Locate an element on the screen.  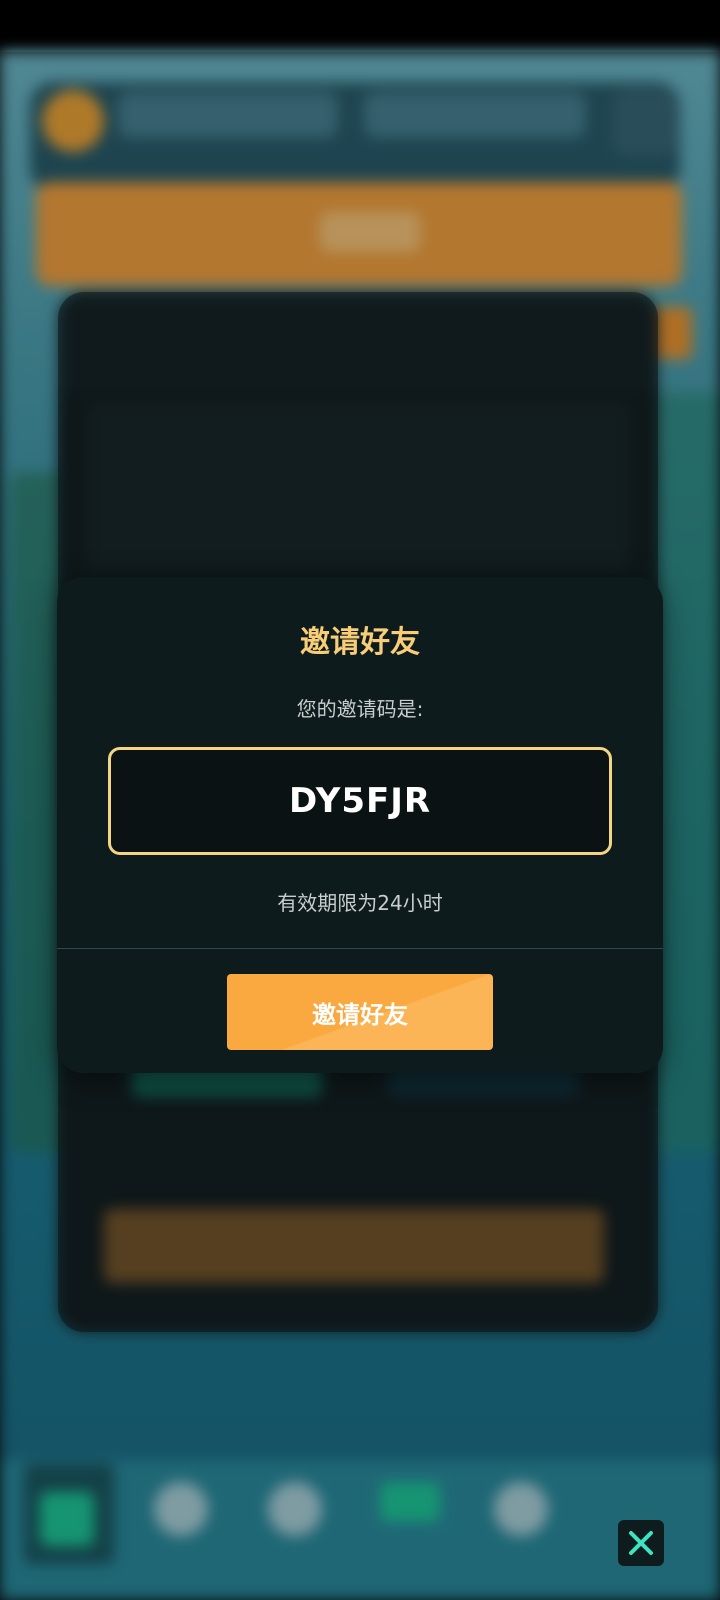
invite-code: DY5FJR is located at coordinates (360, 801).